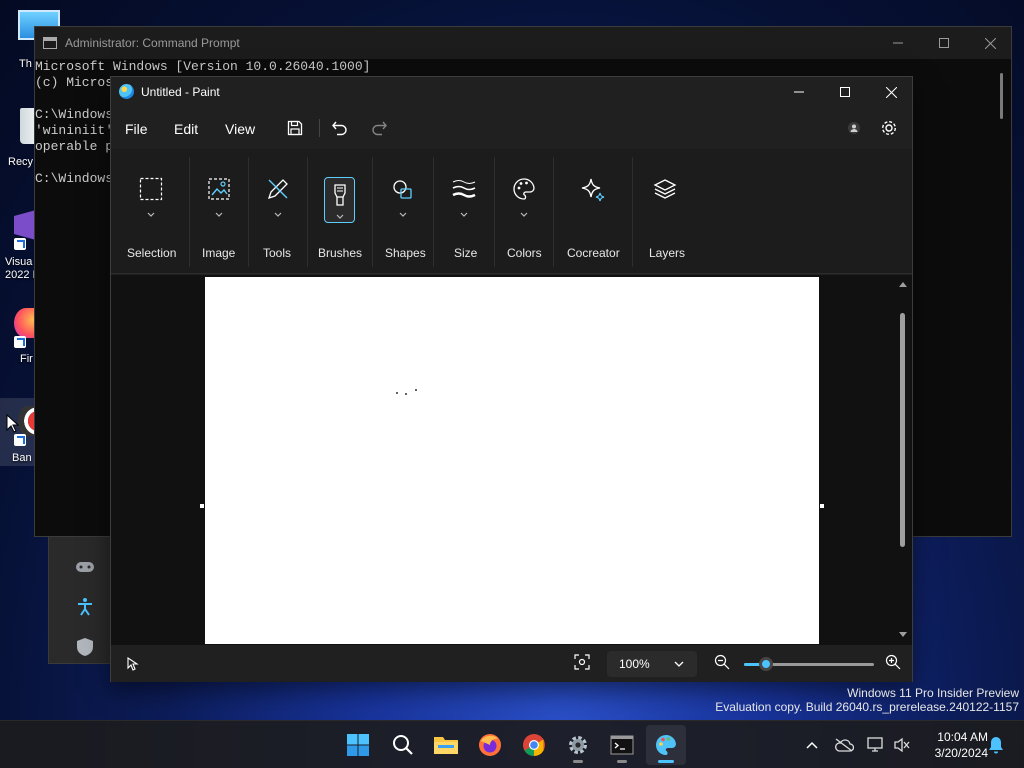 The width and height of the screenshot is (1024, 768). I want to click on tool-selection: Selection, so click(150, 211).